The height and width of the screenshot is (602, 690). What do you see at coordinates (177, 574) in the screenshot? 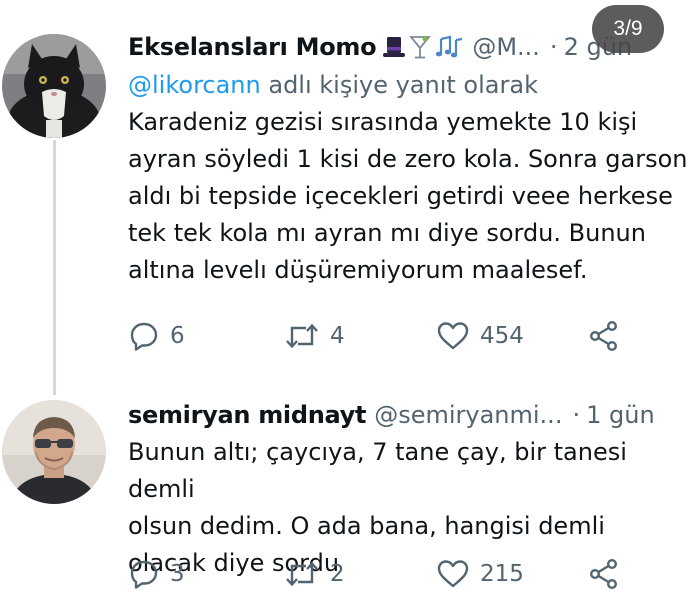
I see `reply-count: 3` at bounding box center [177, 574].